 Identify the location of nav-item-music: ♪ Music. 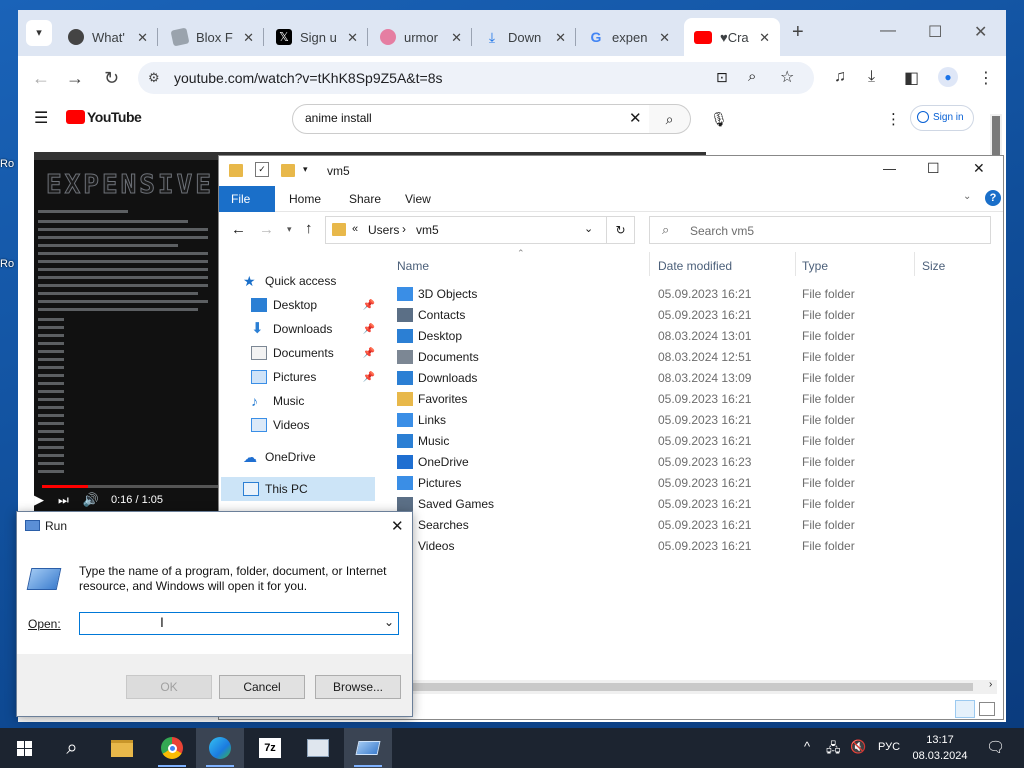
(277, 401).